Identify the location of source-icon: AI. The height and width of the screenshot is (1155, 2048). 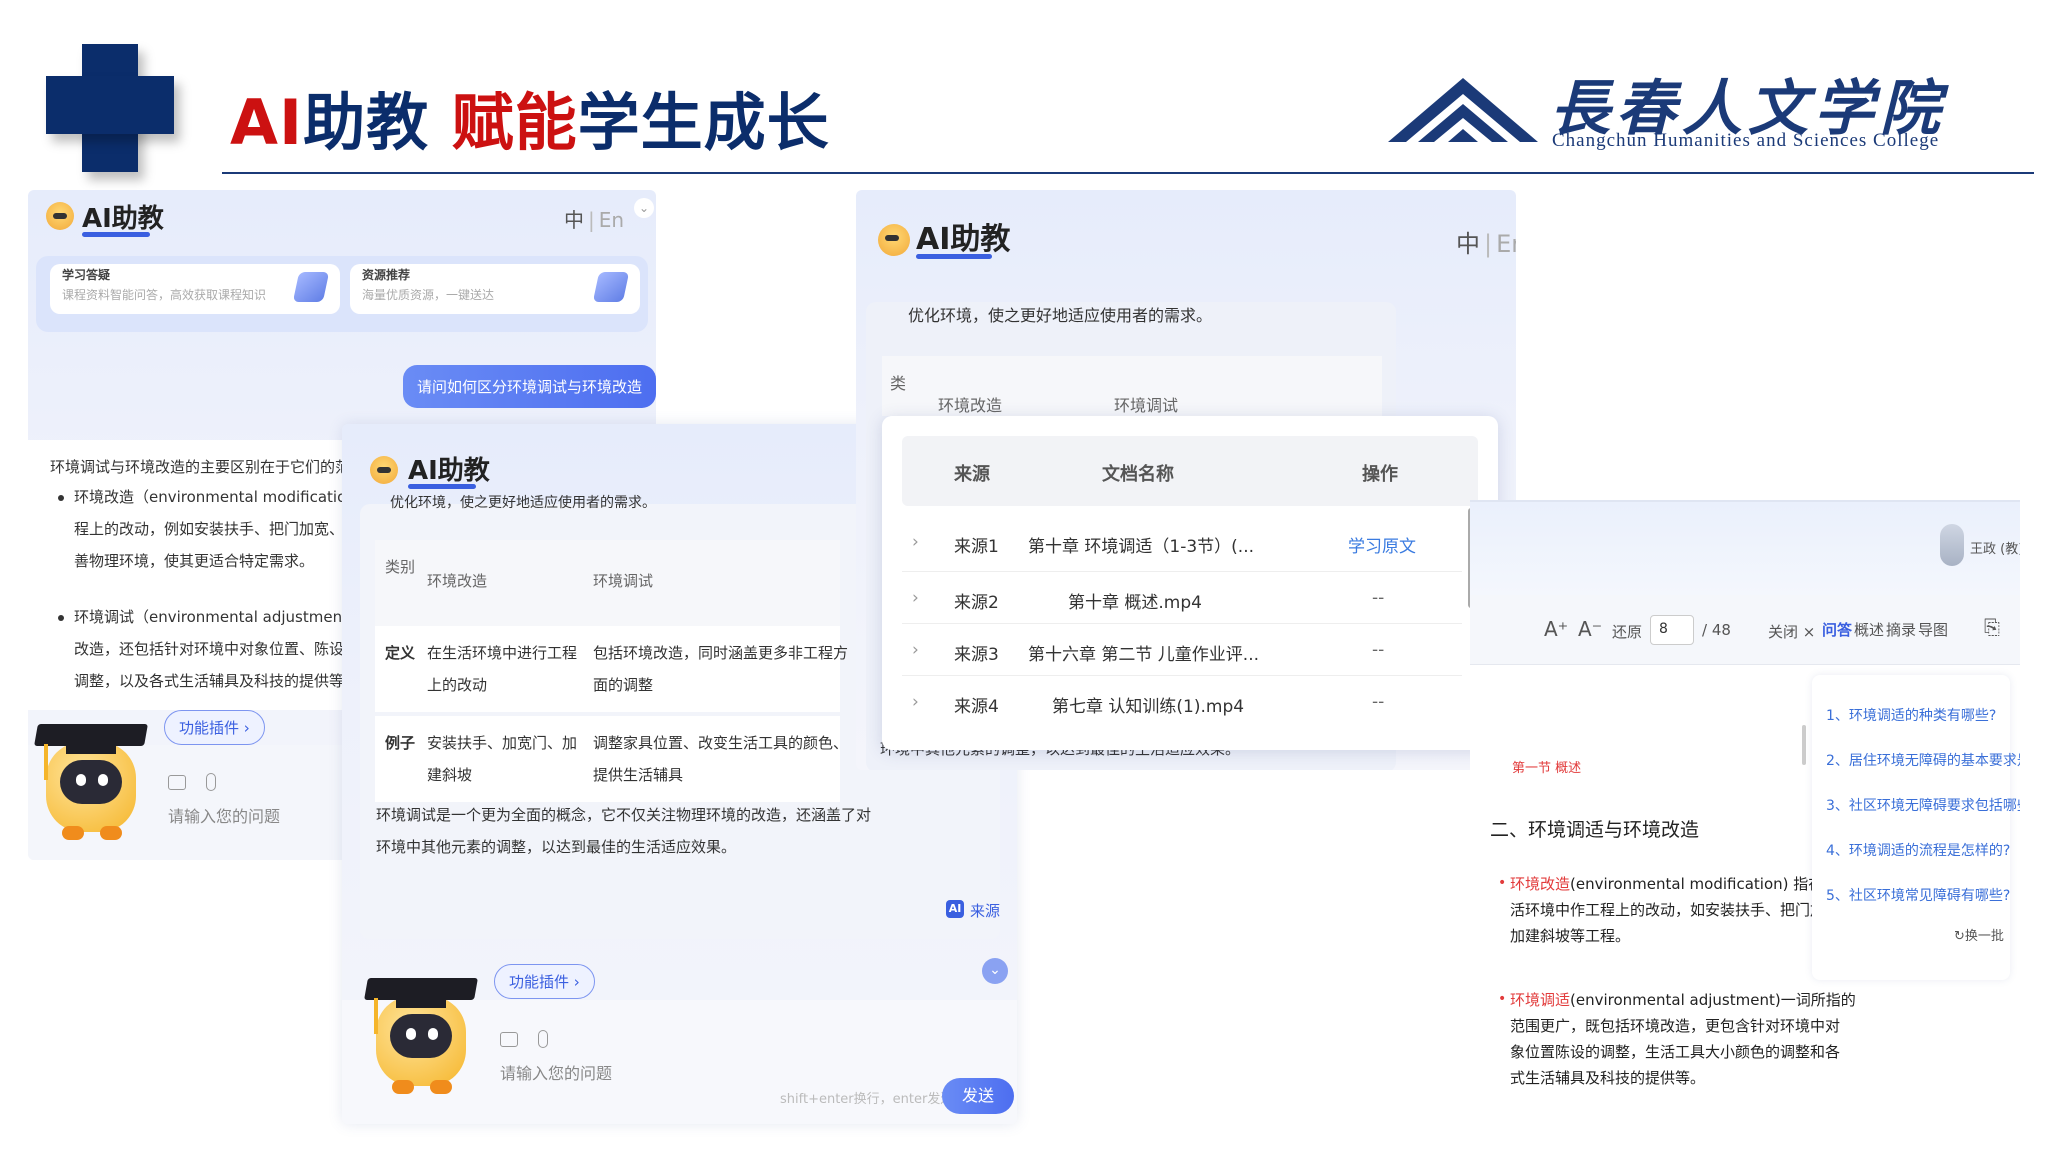
(955, 909).